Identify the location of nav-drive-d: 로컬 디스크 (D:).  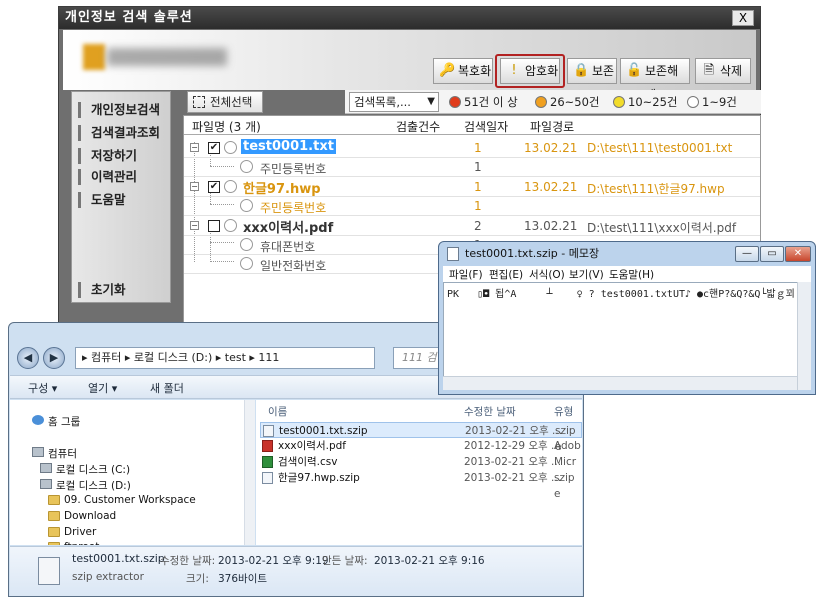
(85, 485).